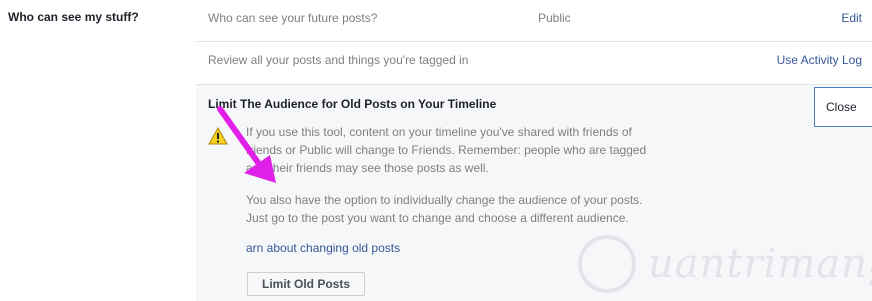 This screenshot has height=301, width=872. I want to click on close-button: Close, so click(843, 107).